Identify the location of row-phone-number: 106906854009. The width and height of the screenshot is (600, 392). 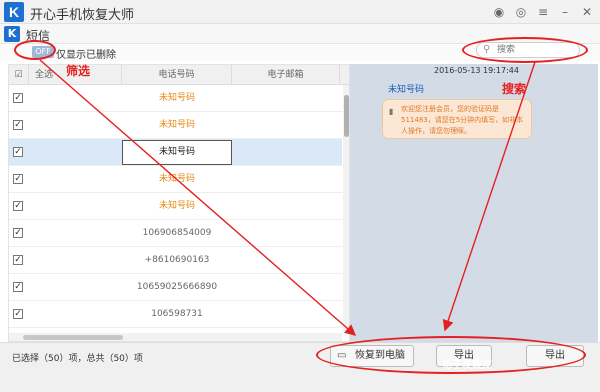
(177, 233).